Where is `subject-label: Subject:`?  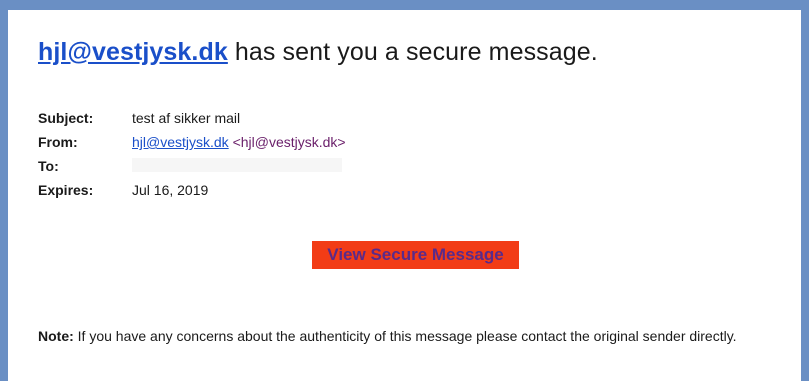
subject-label: Subject: is located at coordinates (66, 118).